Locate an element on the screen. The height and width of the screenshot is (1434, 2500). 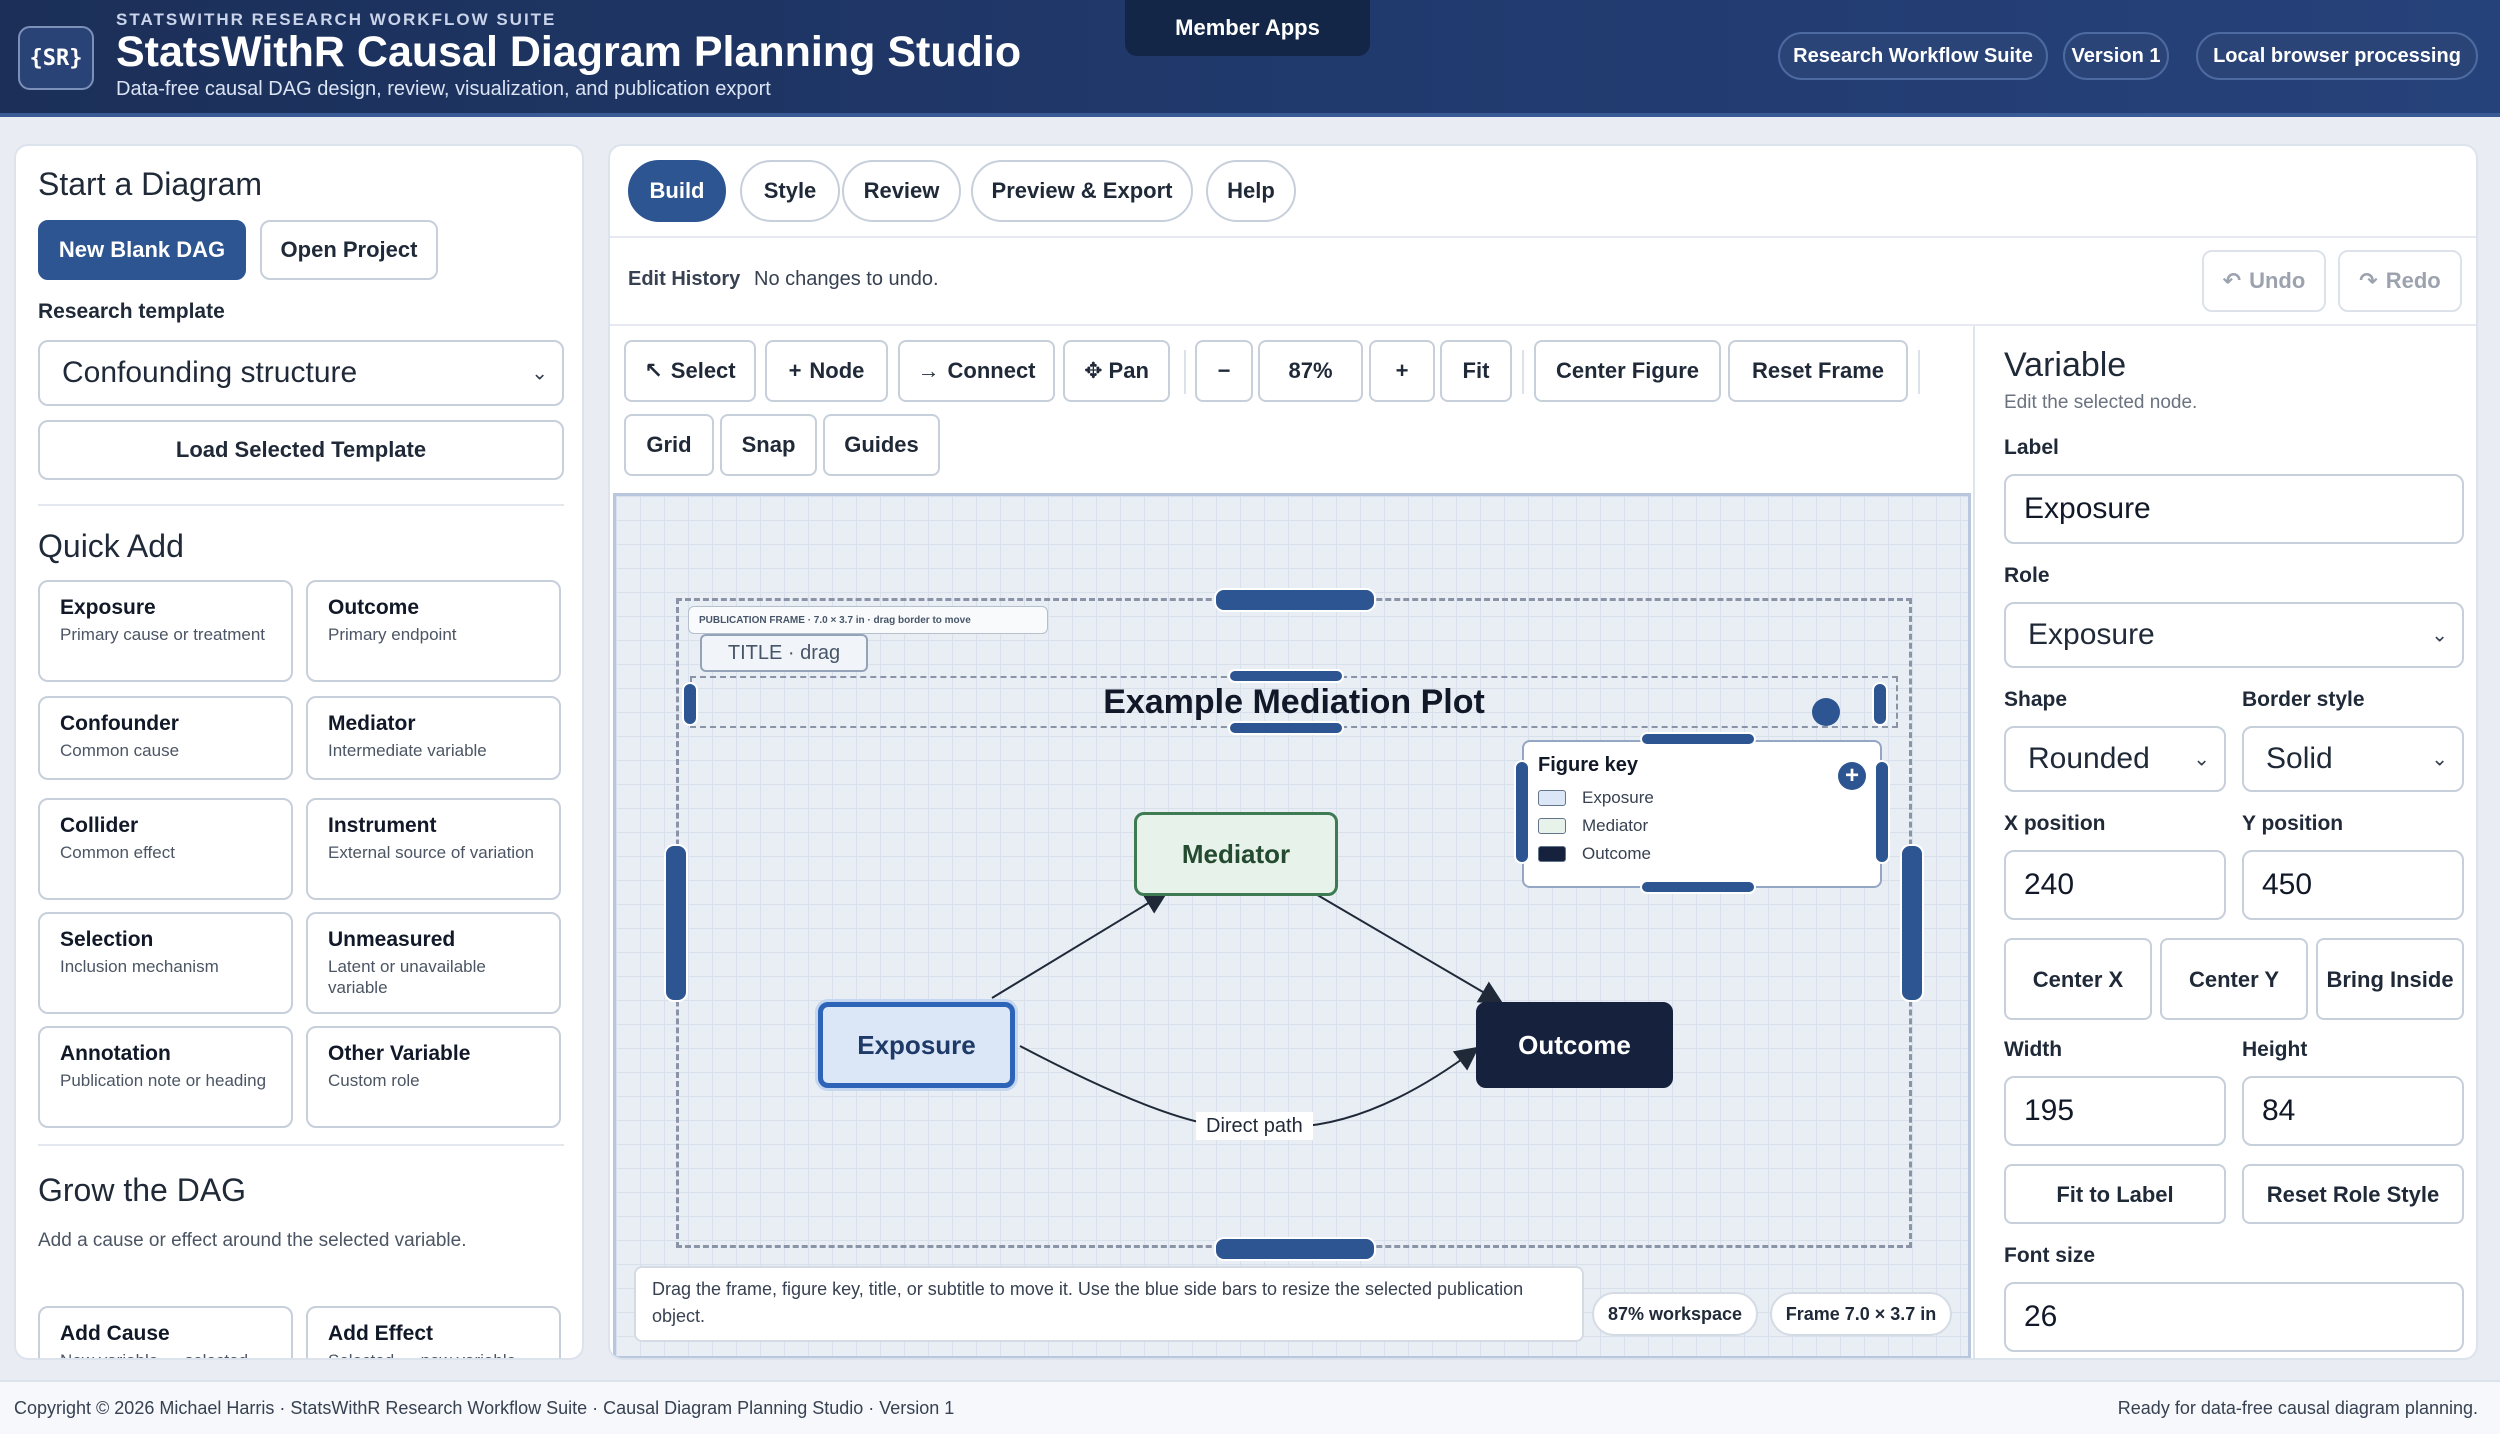
quick-add-other-variable: Other Variable Custom role is located at coordinates (433, 1077).